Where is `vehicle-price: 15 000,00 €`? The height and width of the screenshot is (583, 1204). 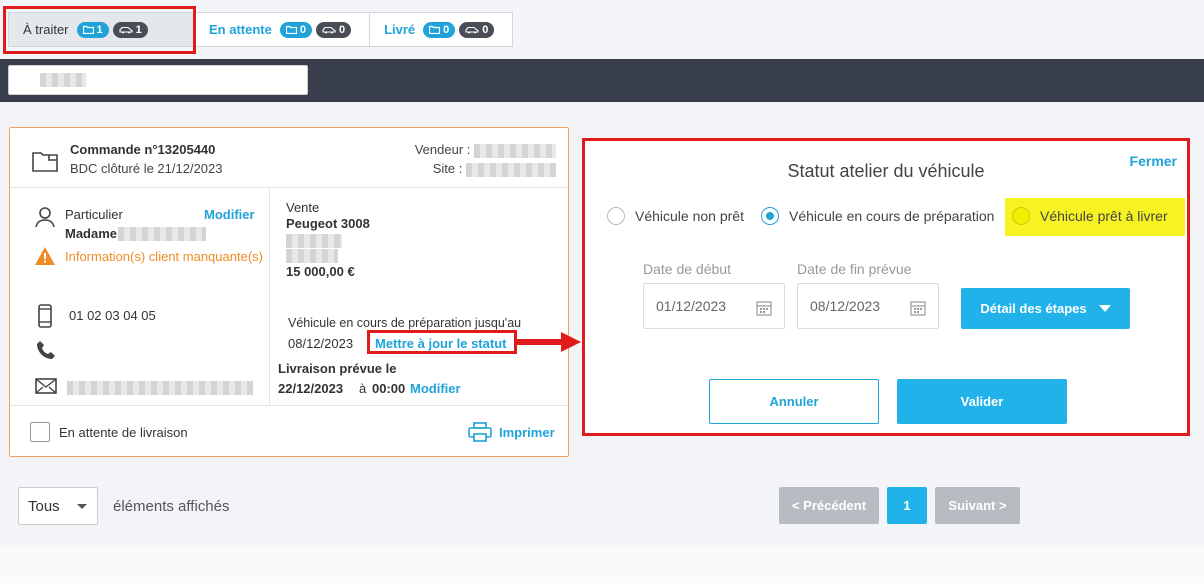 vehicle-price: 15 000,00 € is located at coordinates (320, 271).